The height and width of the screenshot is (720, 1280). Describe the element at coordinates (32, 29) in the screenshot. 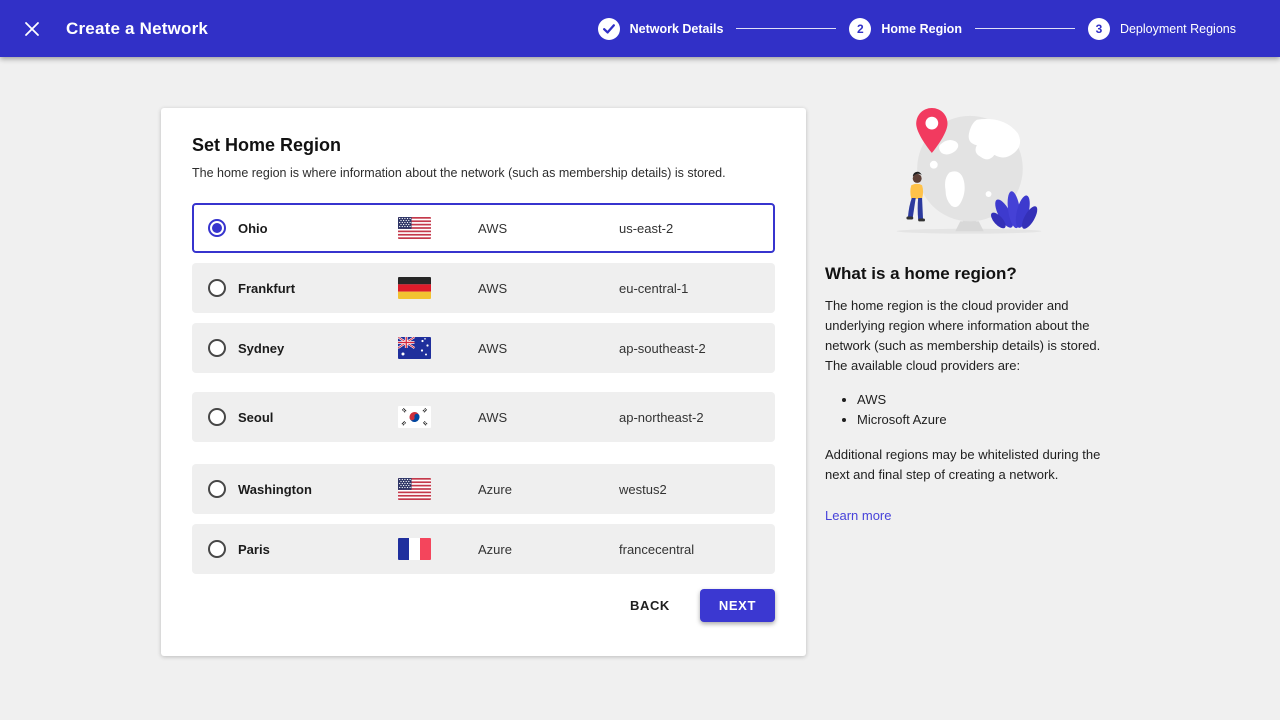

I see `close-icon` at that location.